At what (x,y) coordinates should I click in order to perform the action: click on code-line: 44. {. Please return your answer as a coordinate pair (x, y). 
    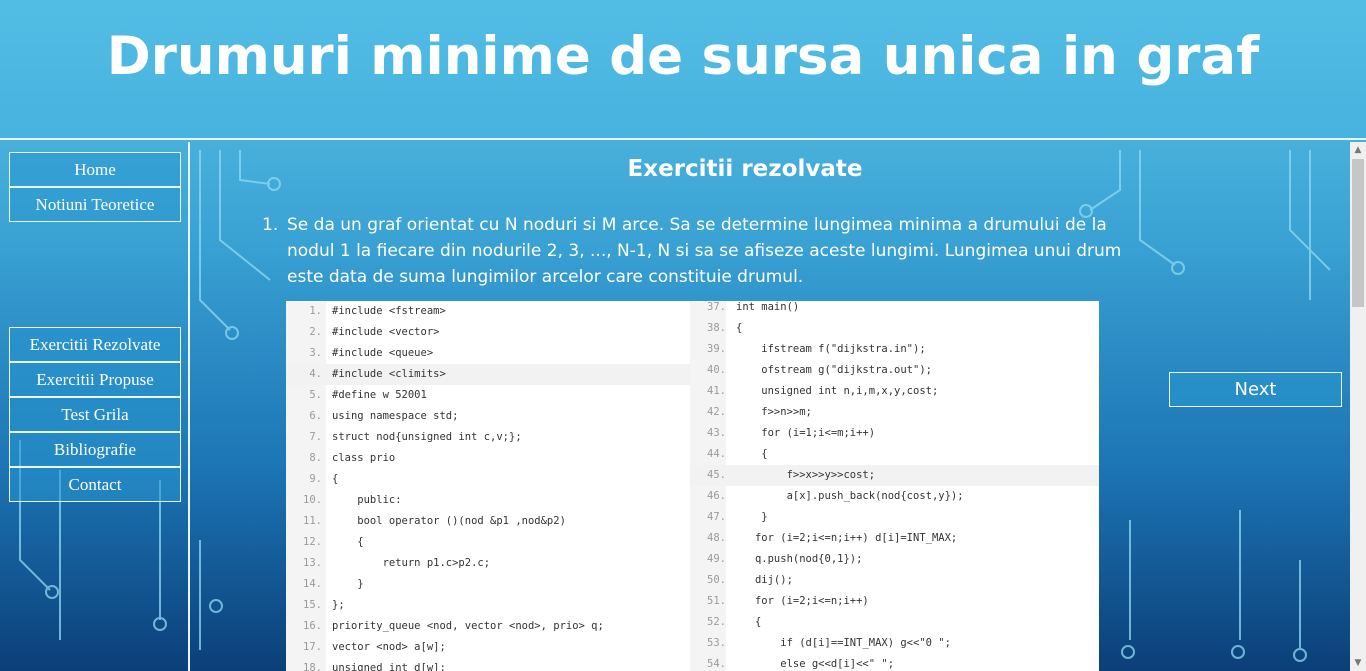
    Looking at the image, I should click on (894, 454).